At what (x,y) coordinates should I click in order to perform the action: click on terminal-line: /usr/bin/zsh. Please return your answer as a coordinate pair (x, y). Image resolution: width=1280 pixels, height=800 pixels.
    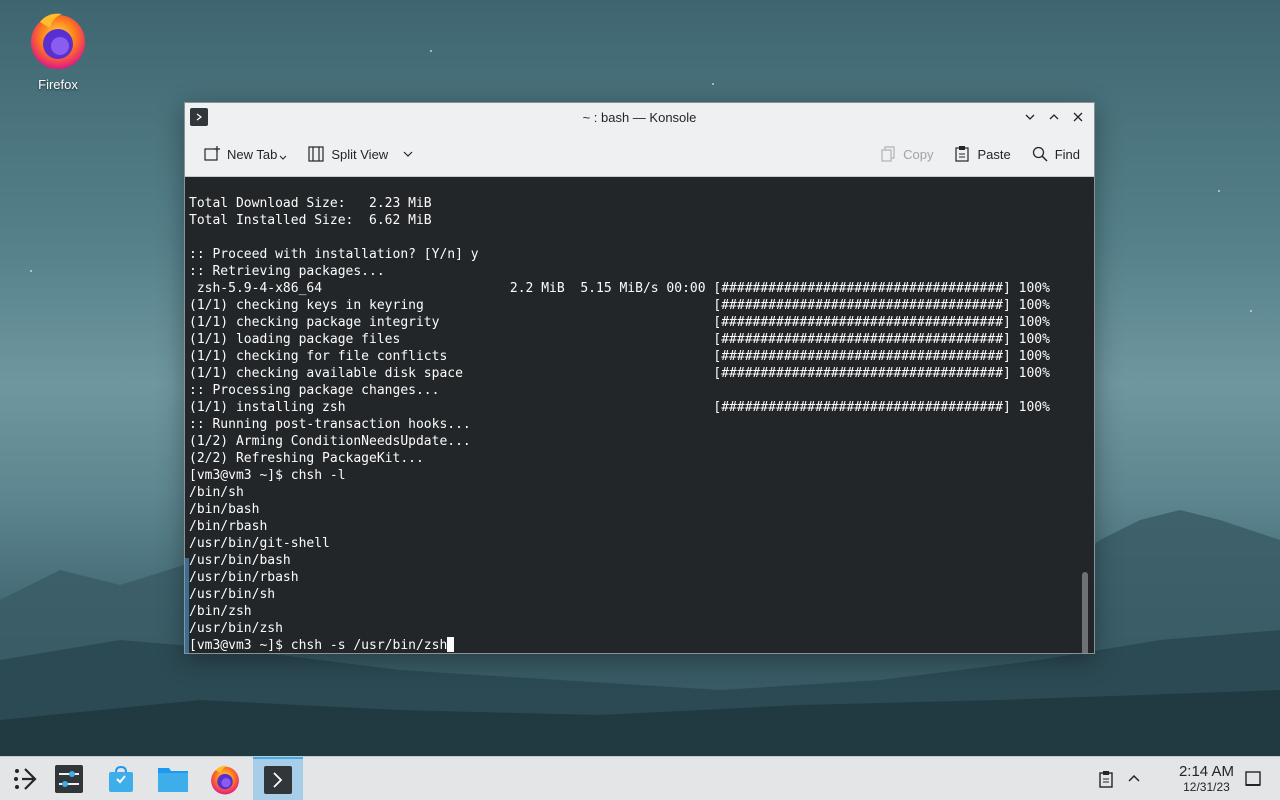
    Looking at the image, I should click on (236, 628).